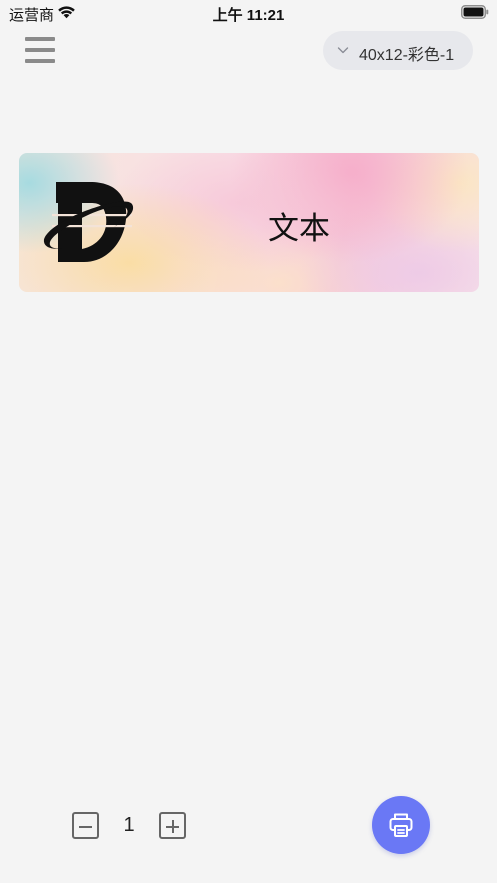  I want to click on status-bar: 运营商 上午 11:21, so click(248, 13).